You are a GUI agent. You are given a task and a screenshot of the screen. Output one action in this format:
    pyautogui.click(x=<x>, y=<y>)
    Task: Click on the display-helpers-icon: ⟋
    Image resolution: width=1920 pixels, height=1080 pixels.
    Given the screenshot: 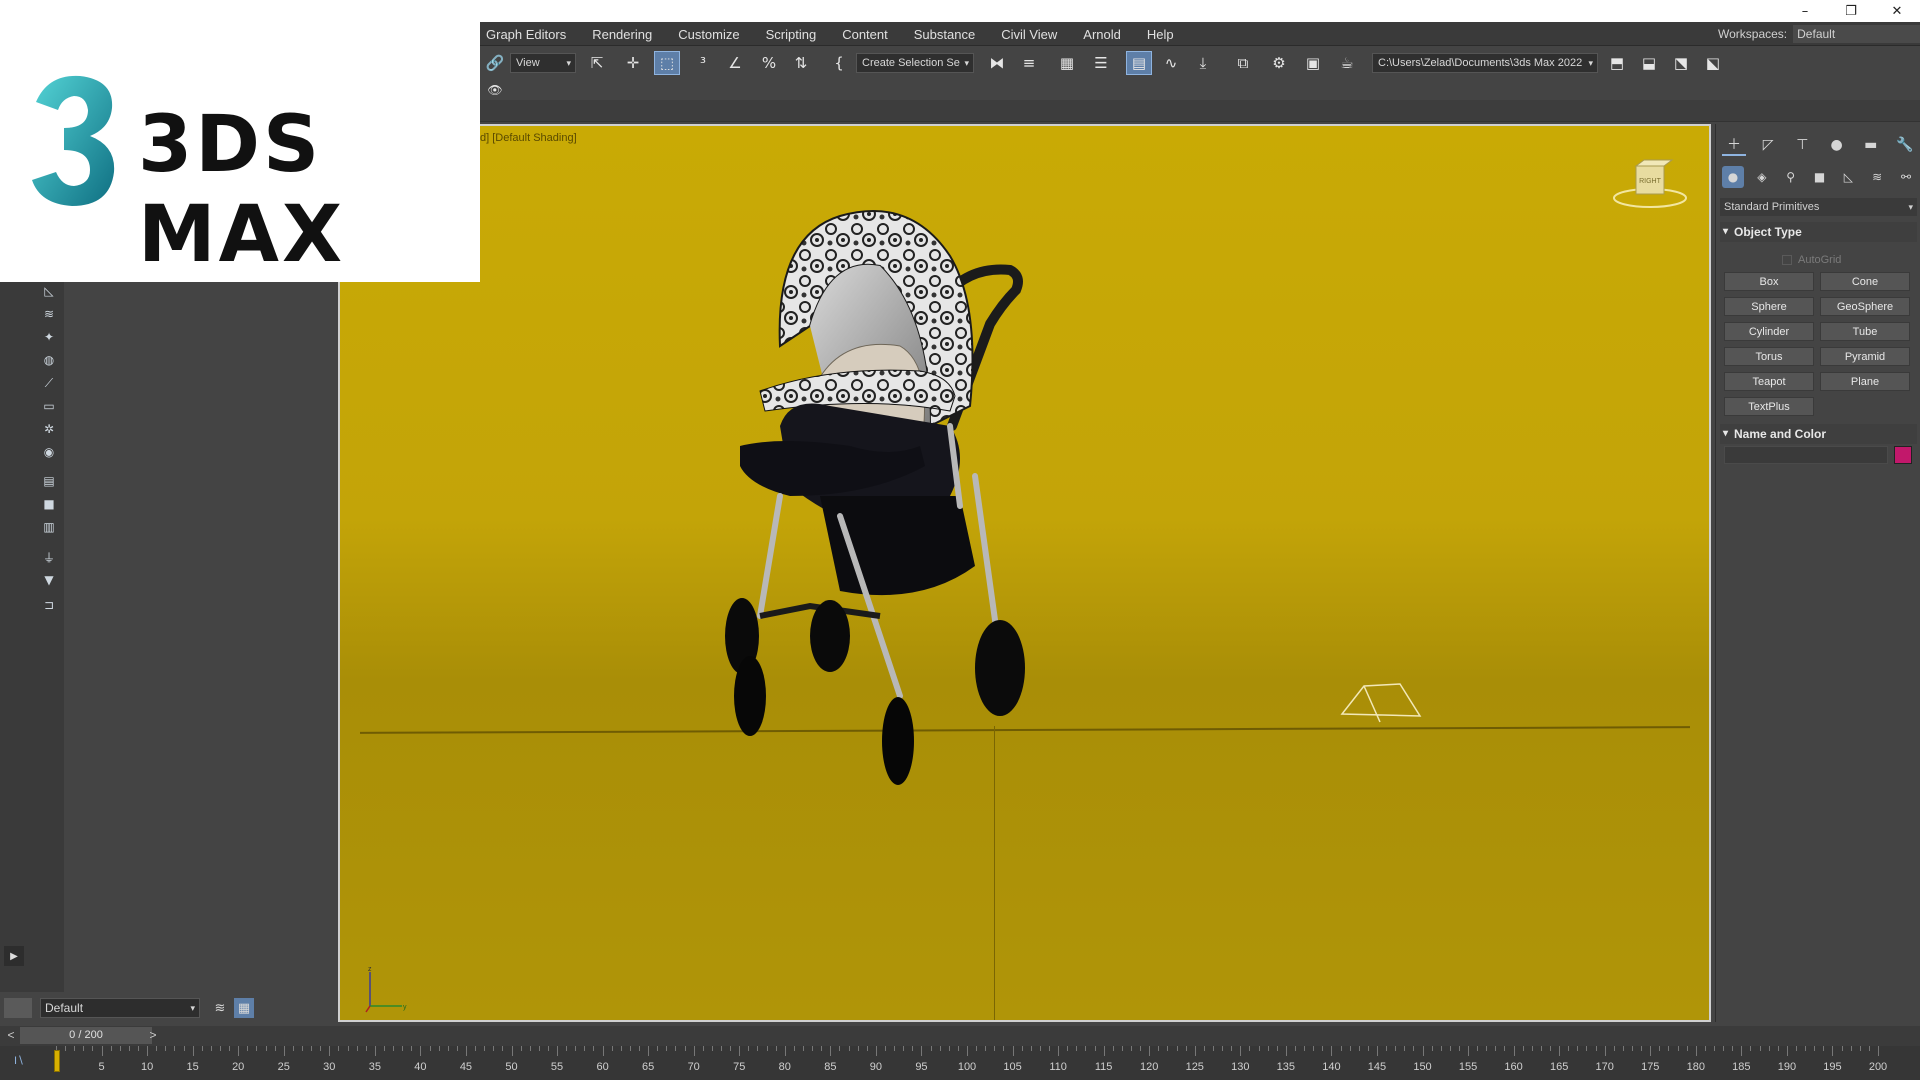 What is the action you would take?
    pyautogui.click(x=49, y=383)
    